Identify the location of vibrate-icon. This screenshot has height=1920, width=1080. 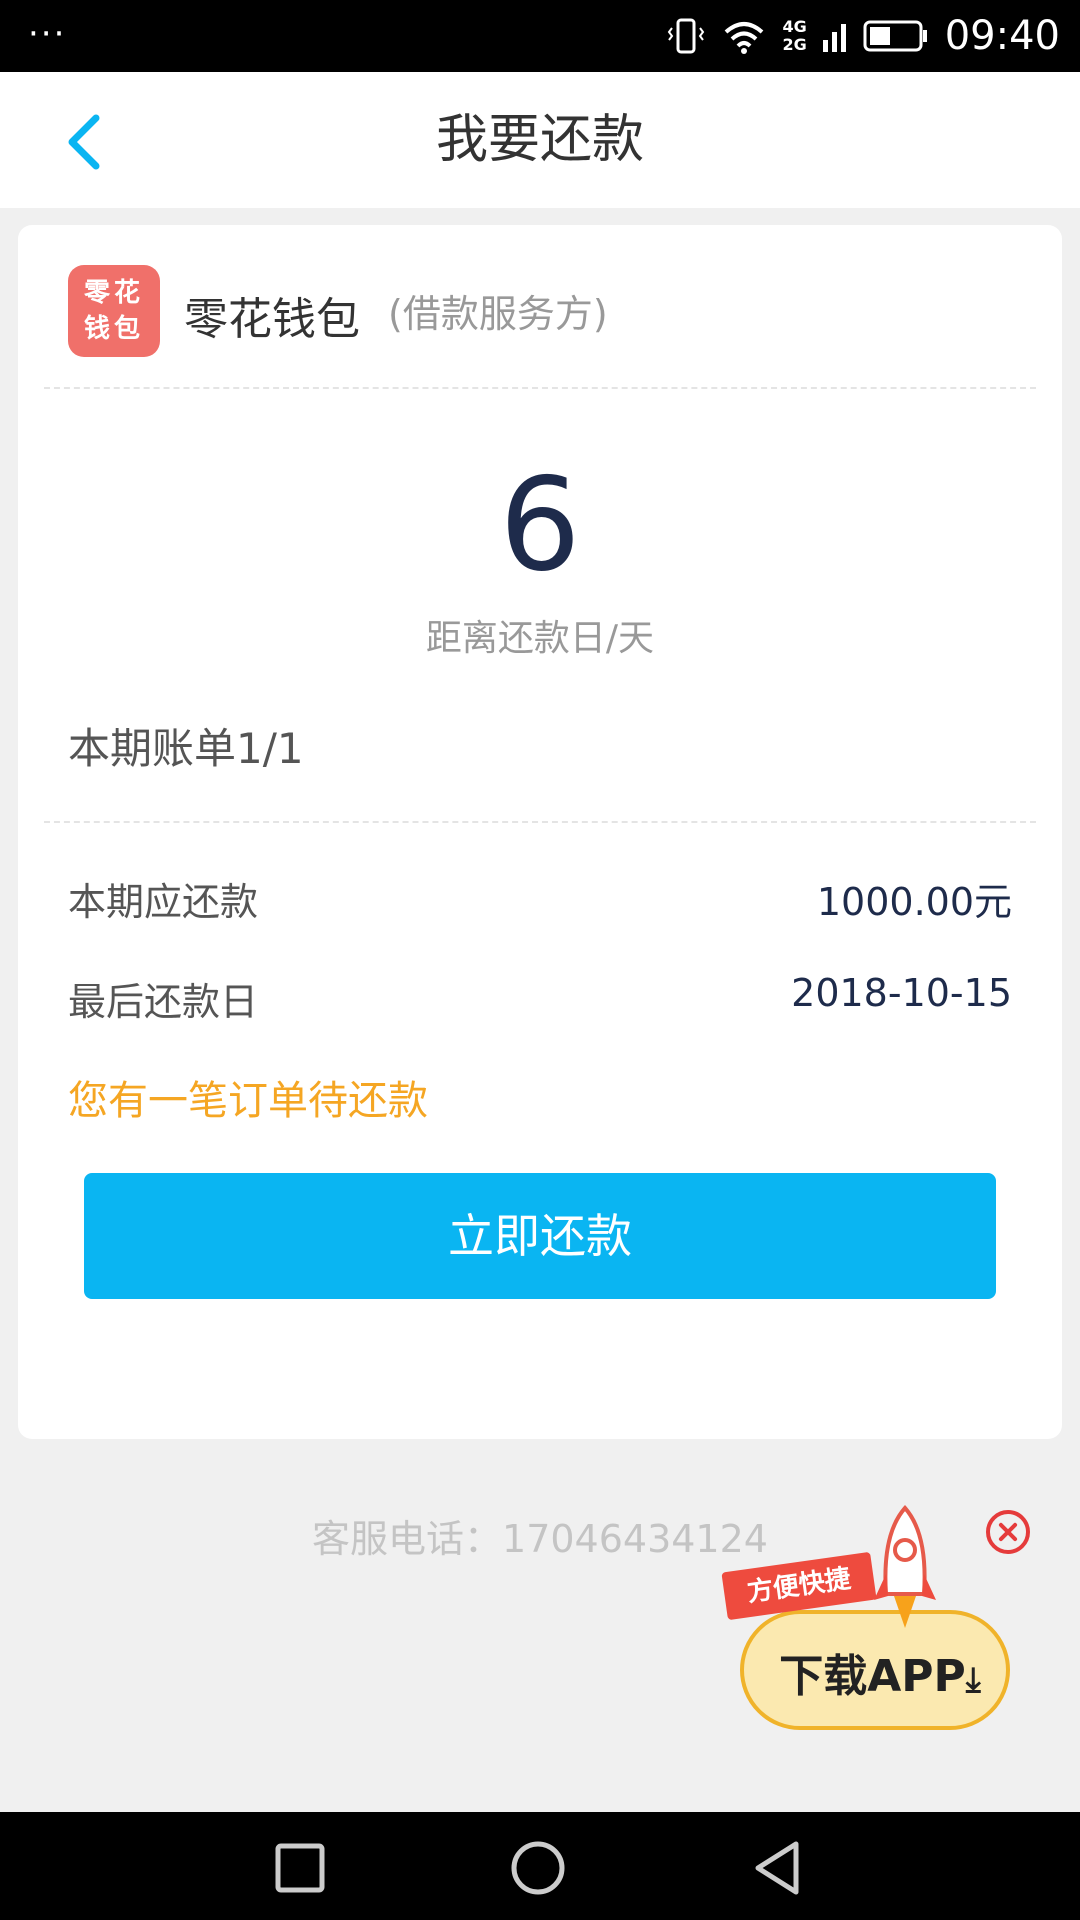
(686, 36).